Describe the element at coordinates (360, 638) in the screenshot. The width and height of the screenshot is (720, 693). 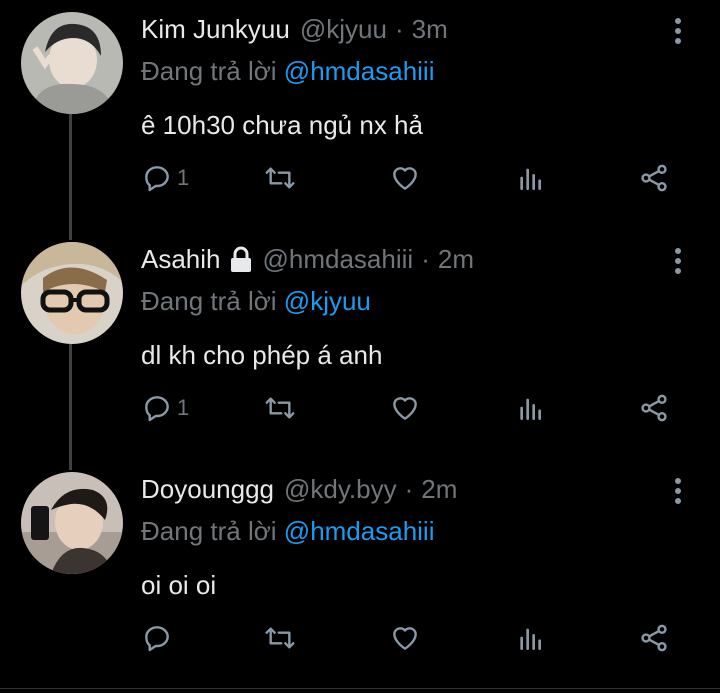
I see `action-bar` at that location.